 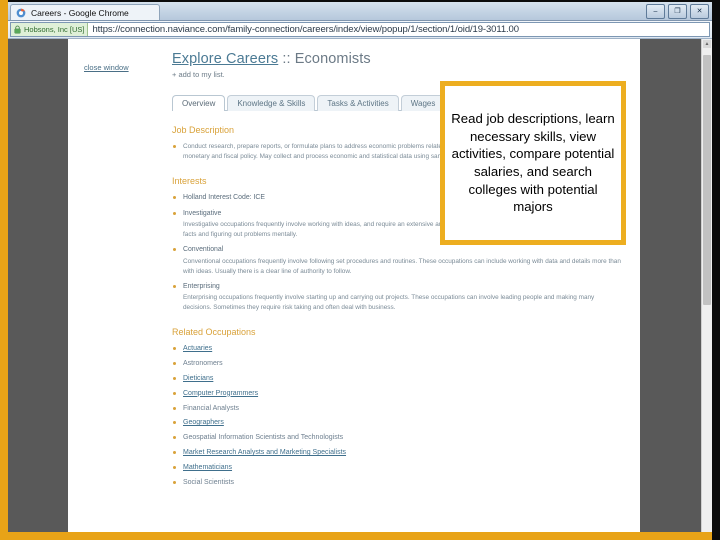 I want to click on related-occupation-link: Mathematicians, so click(x=207, y=467).